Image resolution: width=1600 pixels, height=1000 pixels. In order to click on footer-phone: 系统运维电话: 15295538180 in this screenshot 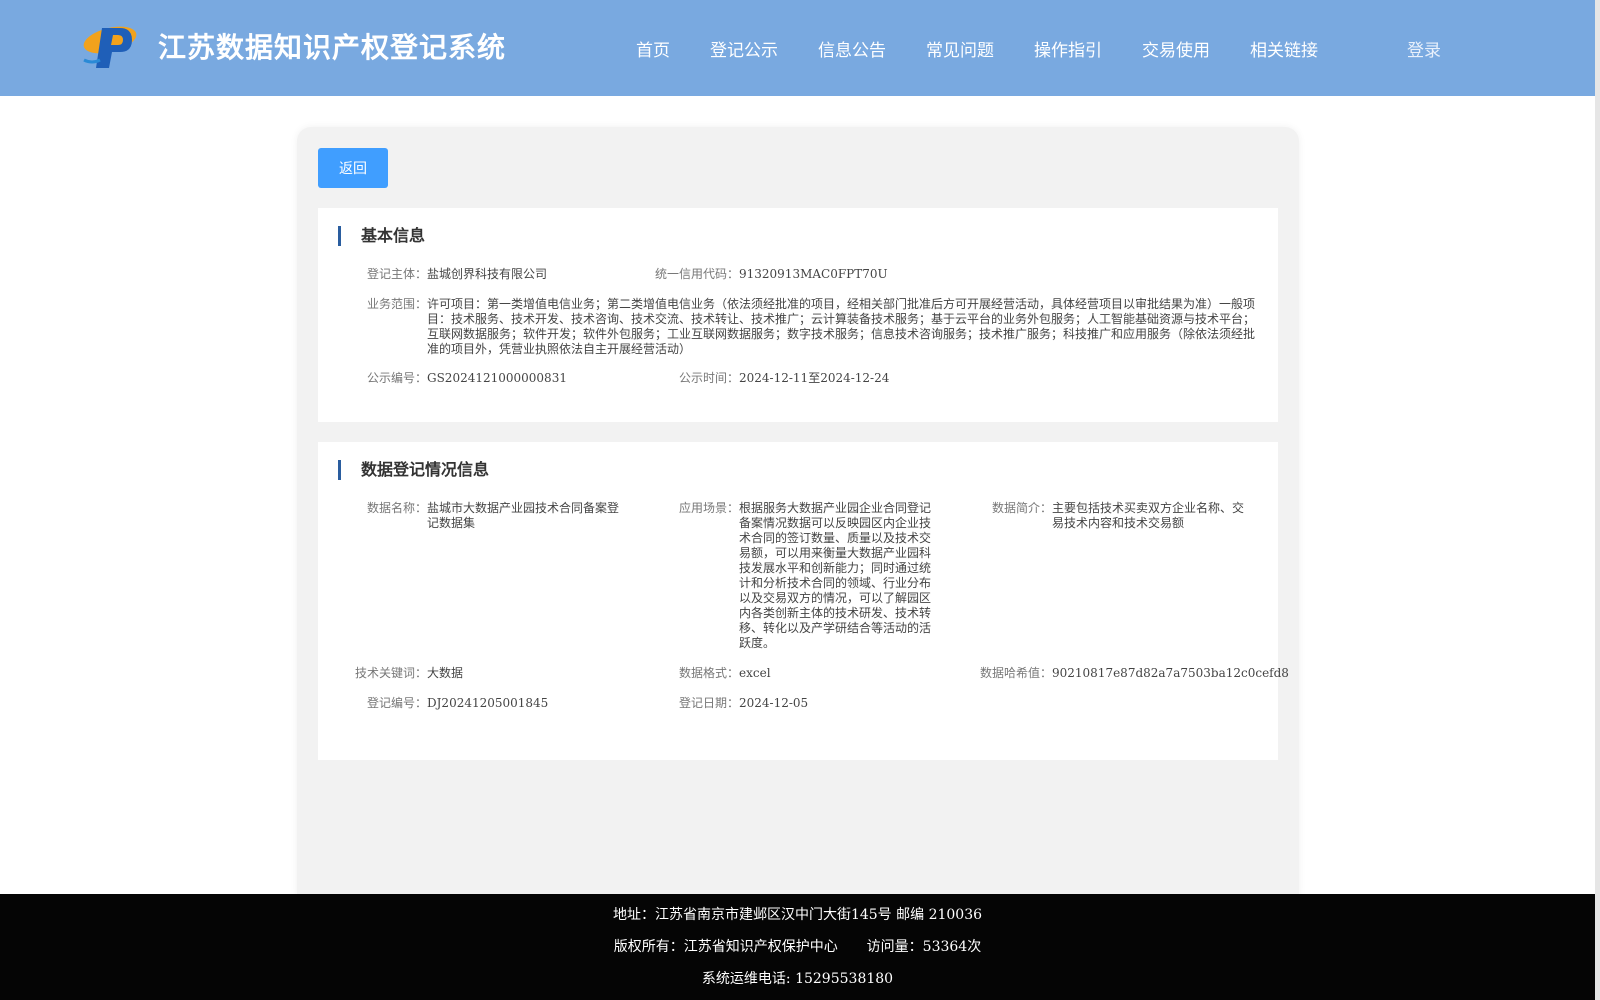, I will do `click(797, 979)`.